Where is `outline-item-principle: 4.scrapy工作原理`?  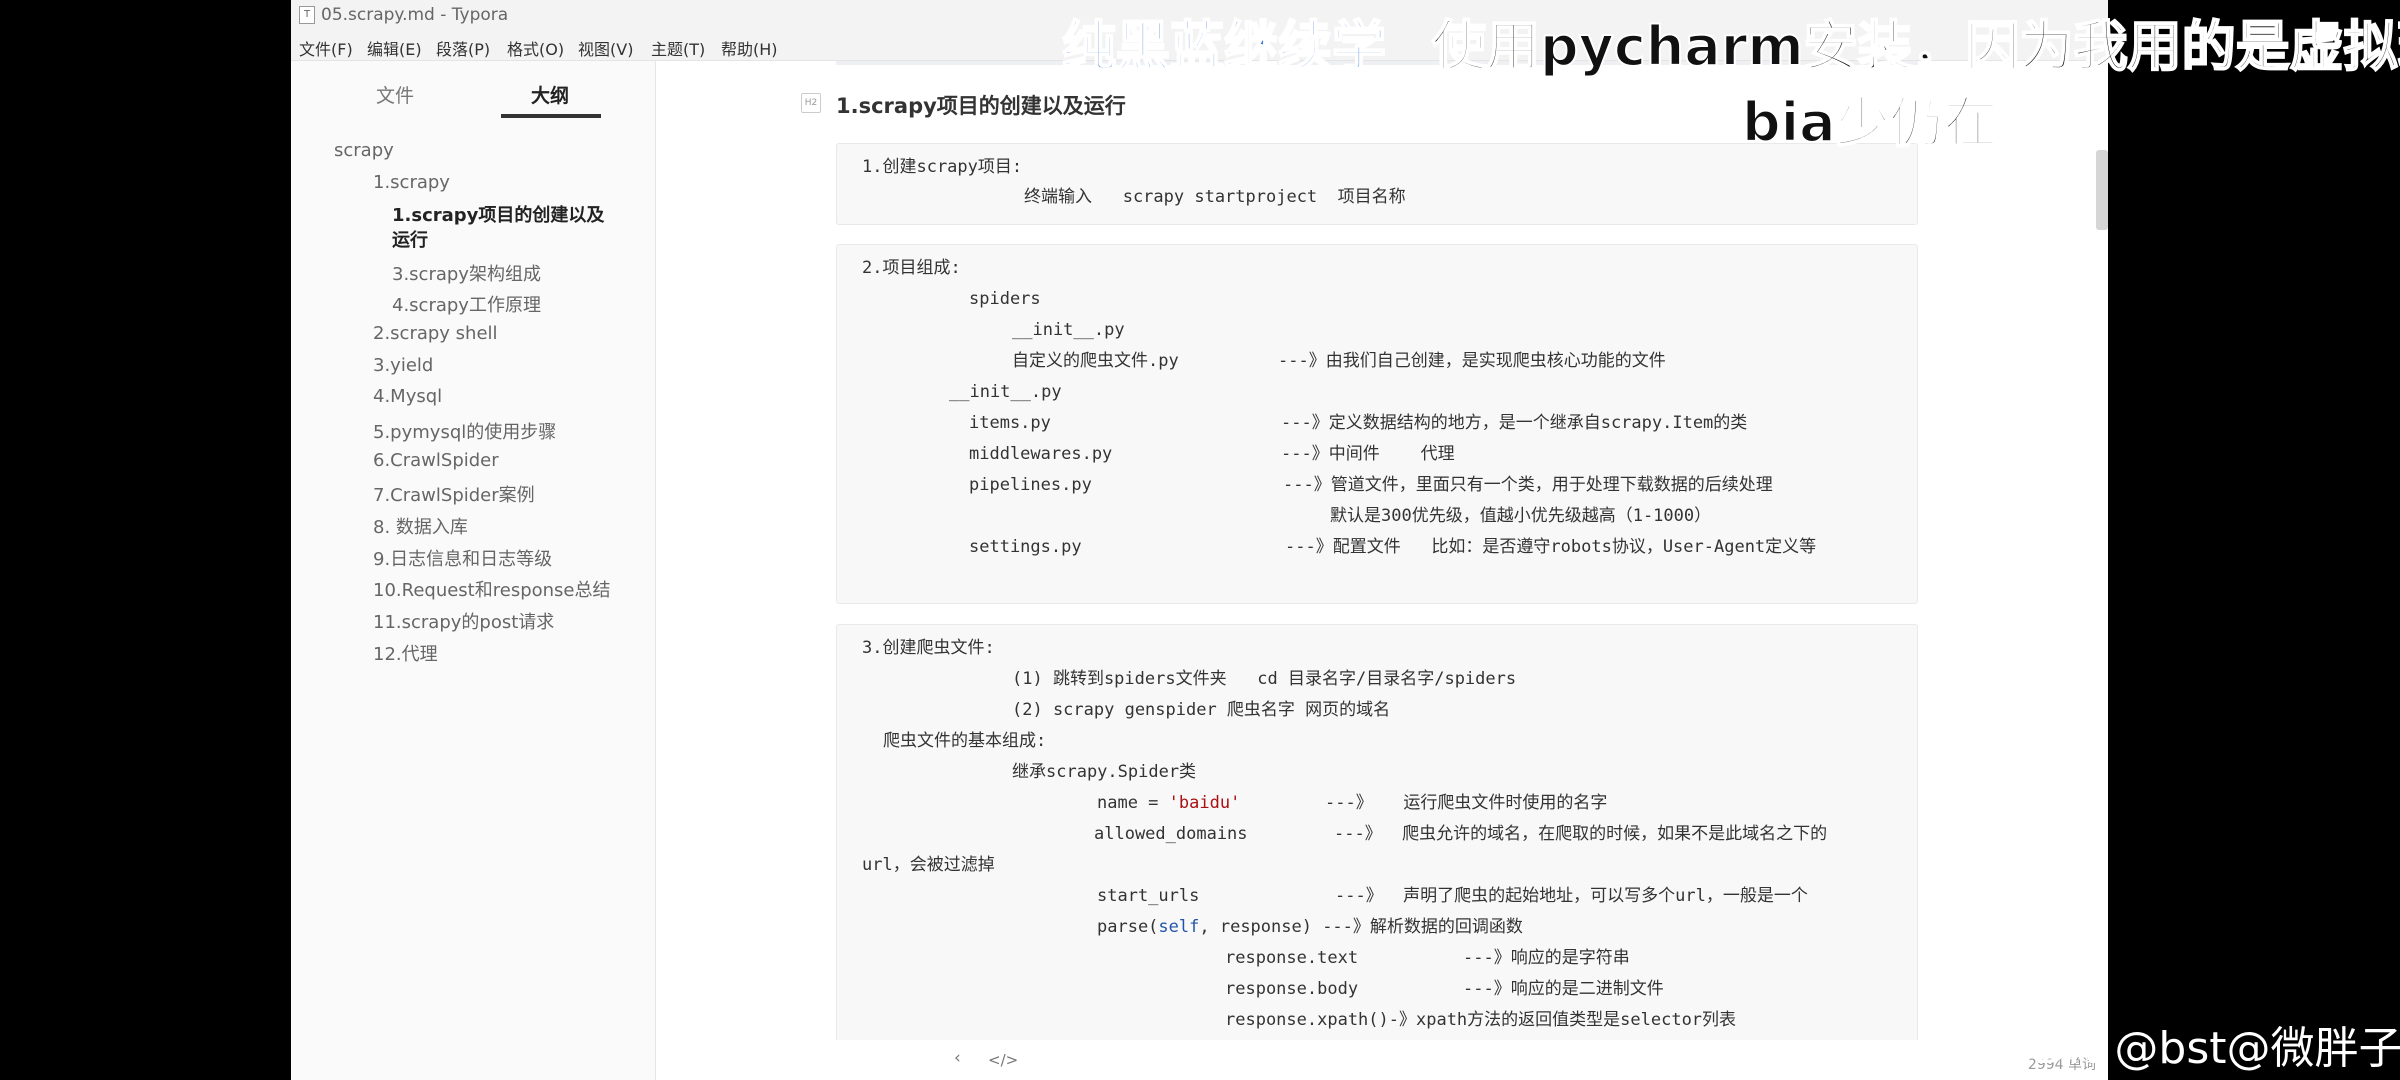 outline-item-principle: 4.scrapy工作原理 is located at coordinates (466, 304).